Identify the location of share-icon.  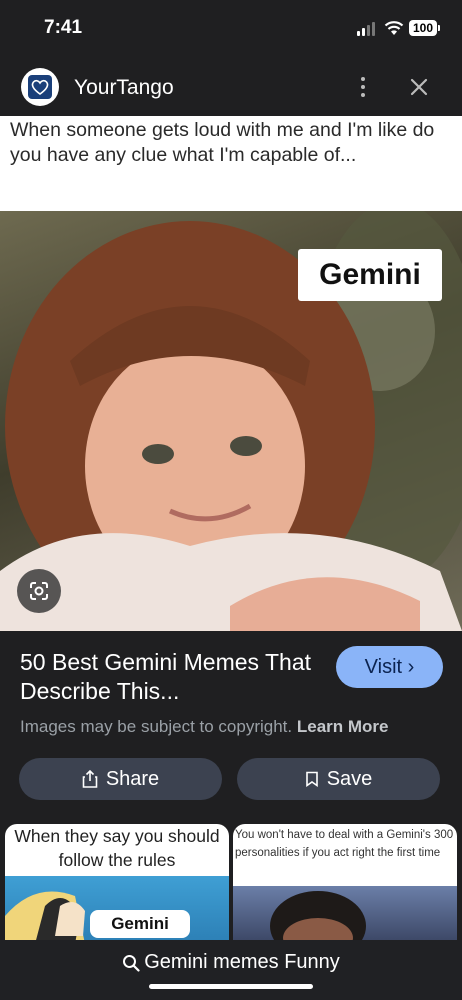
(90, 779).